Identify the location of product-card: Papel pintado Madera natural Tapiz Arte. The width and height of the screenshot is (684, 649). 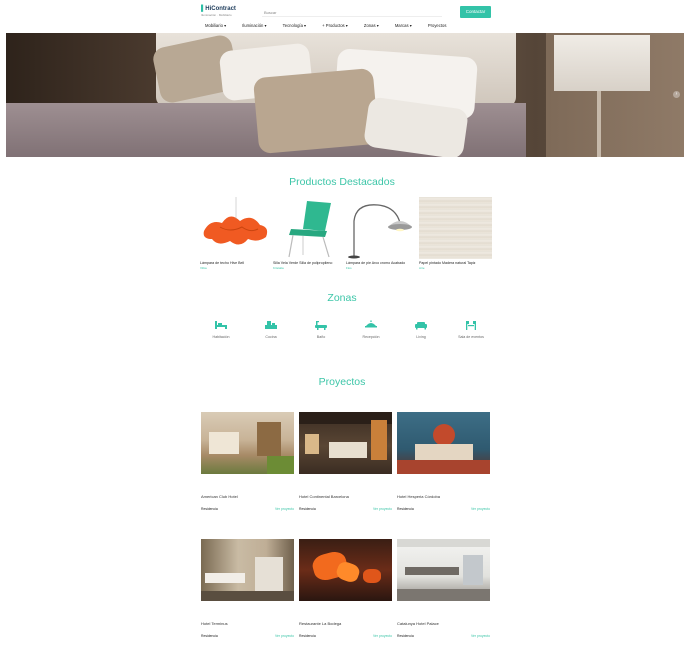
(455, 233).